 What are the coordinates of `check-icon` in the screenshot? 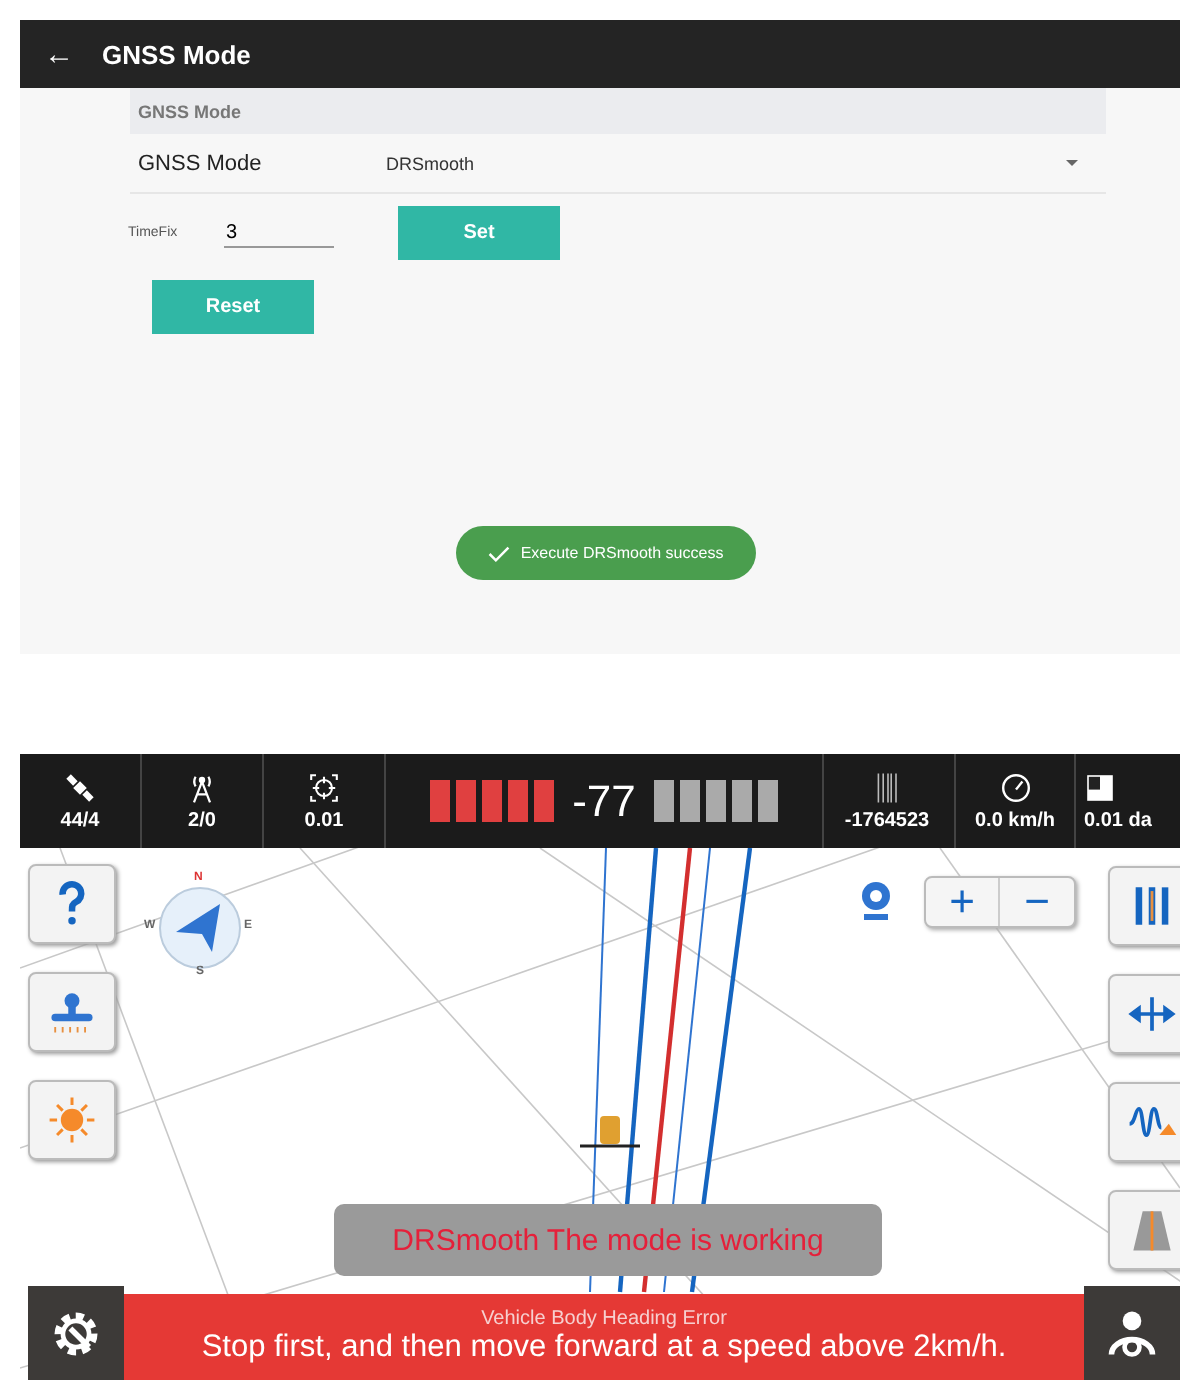 It's located at (499, 553).